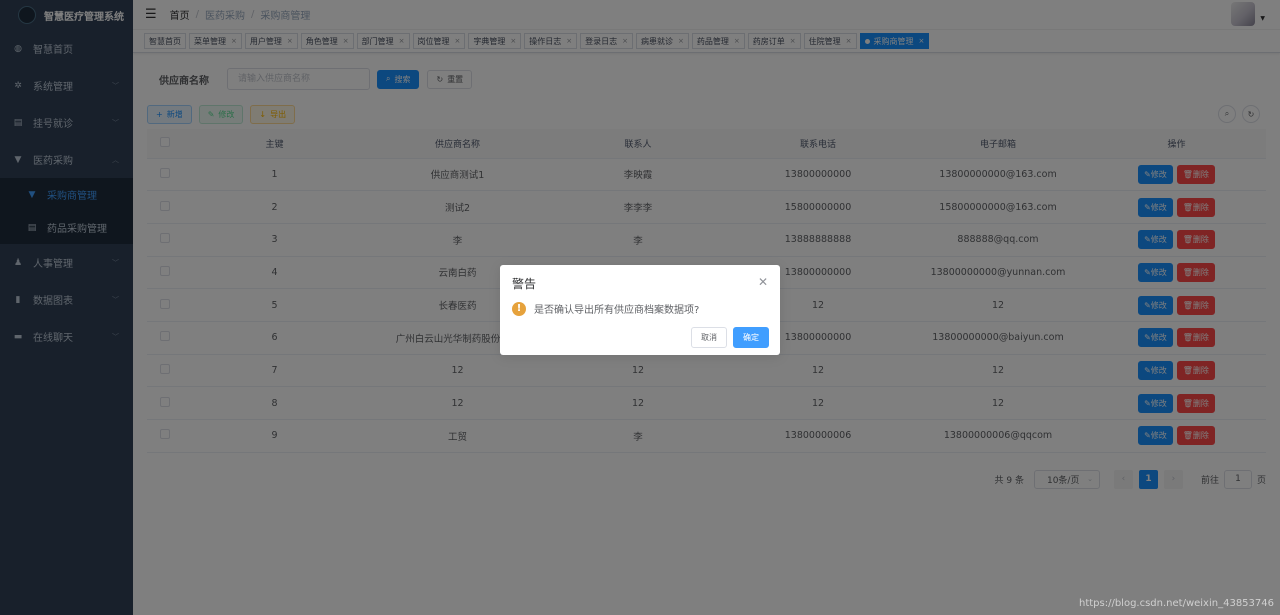 The width and height of the screenshot is (1280, 615). What do you see at coordinates (751, 337) in the screenshot?
I see `confirm-button: 确定` at bounding box center [751, 337].